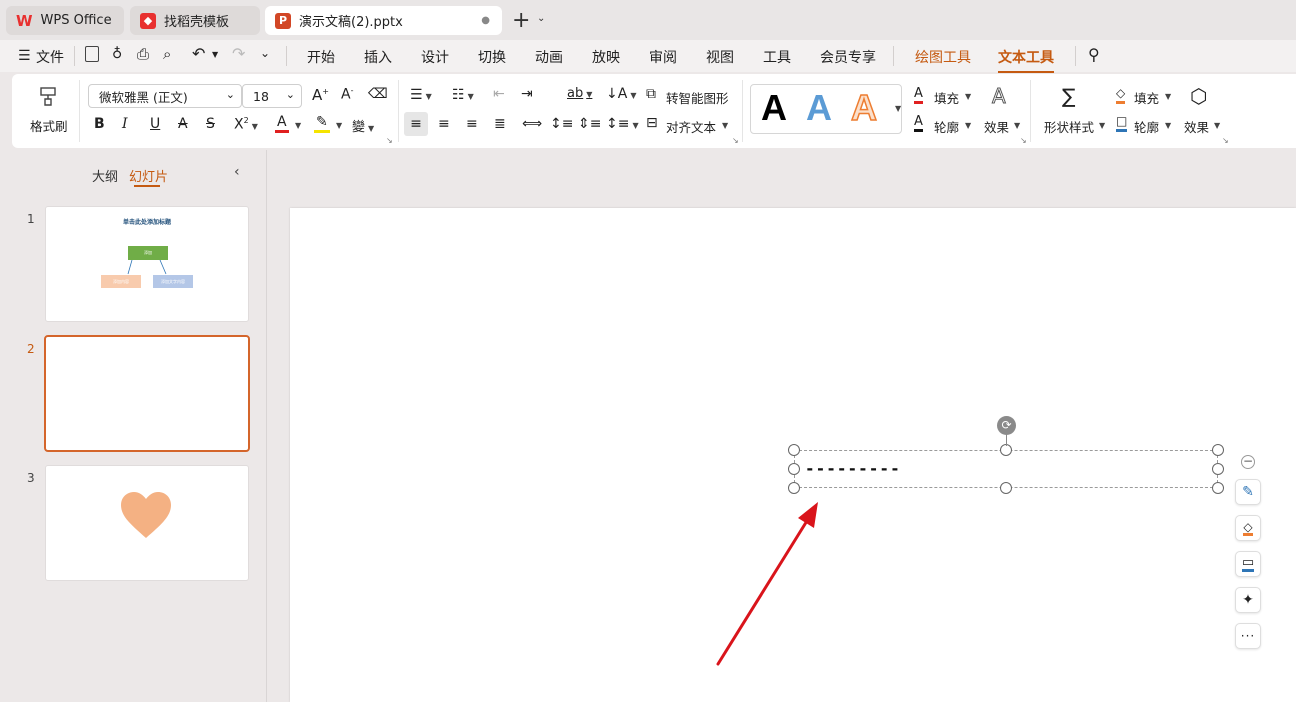 This screenshot has height=702, width=1296. Describe the element at coordinates (1248, 564) in the screenshot. I see `float-outline-button: ▭` at that location.